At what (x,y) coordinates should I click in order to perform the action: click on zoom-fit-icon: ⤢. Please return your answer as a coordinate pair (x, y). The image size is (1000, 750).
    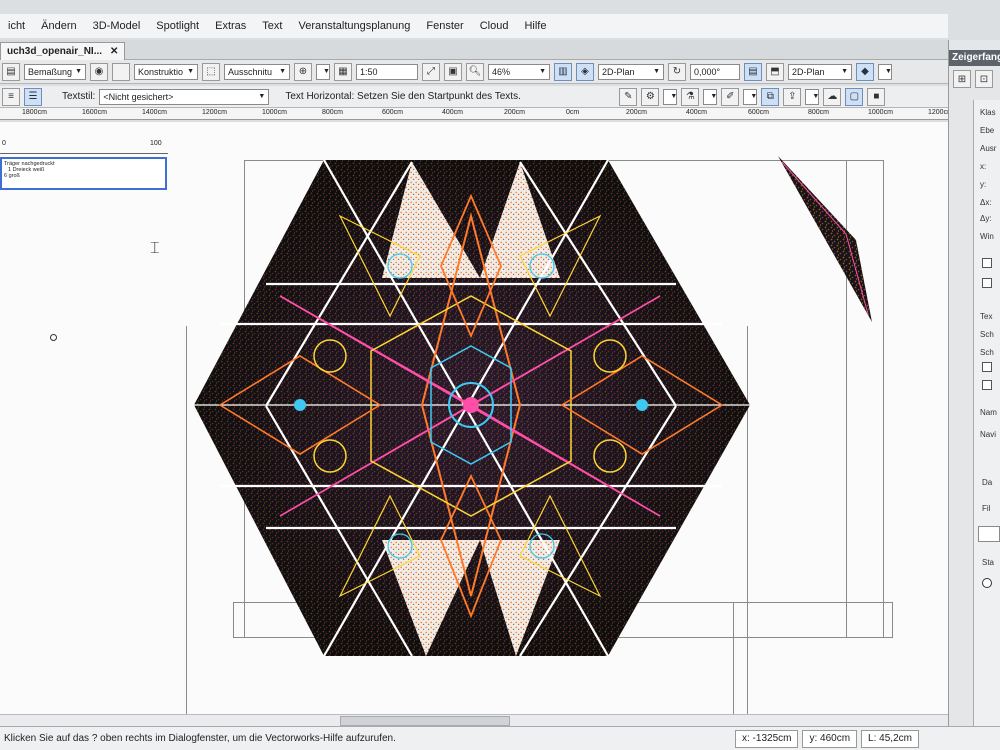
    Looking at the image, I should click on (431, 71).